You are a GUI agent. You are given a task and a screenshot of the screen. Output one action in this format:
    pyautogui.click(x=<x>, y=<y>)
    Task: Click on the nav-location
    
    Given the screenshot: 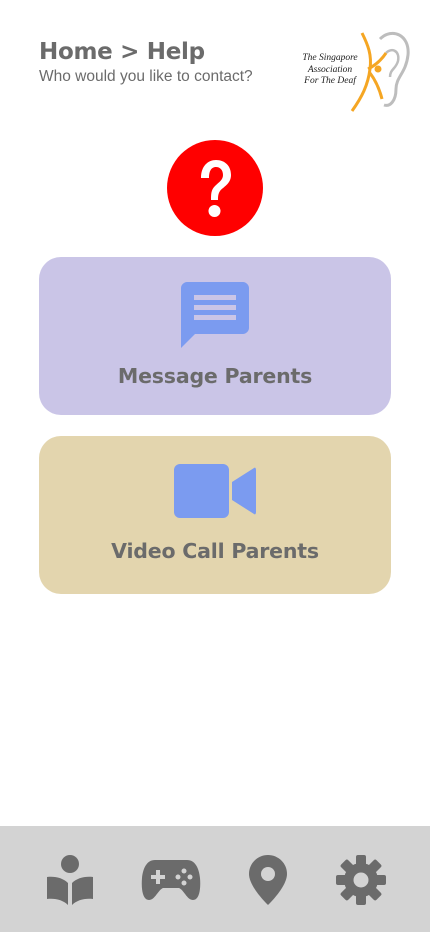 What is the action you would take?
    pyautogui.click(x=268, y=880)
    